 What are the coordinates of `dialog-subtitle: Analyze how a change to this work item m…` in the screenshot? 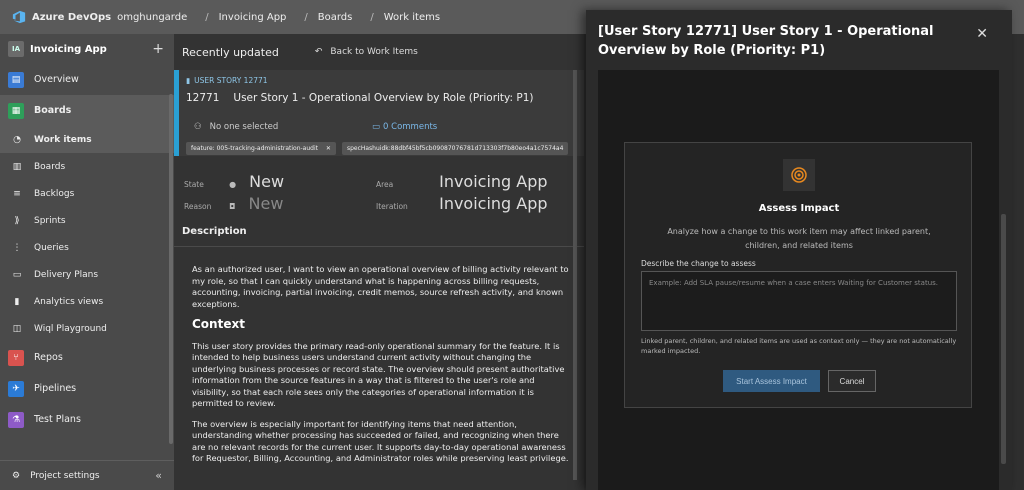 It's located at (799, 238).